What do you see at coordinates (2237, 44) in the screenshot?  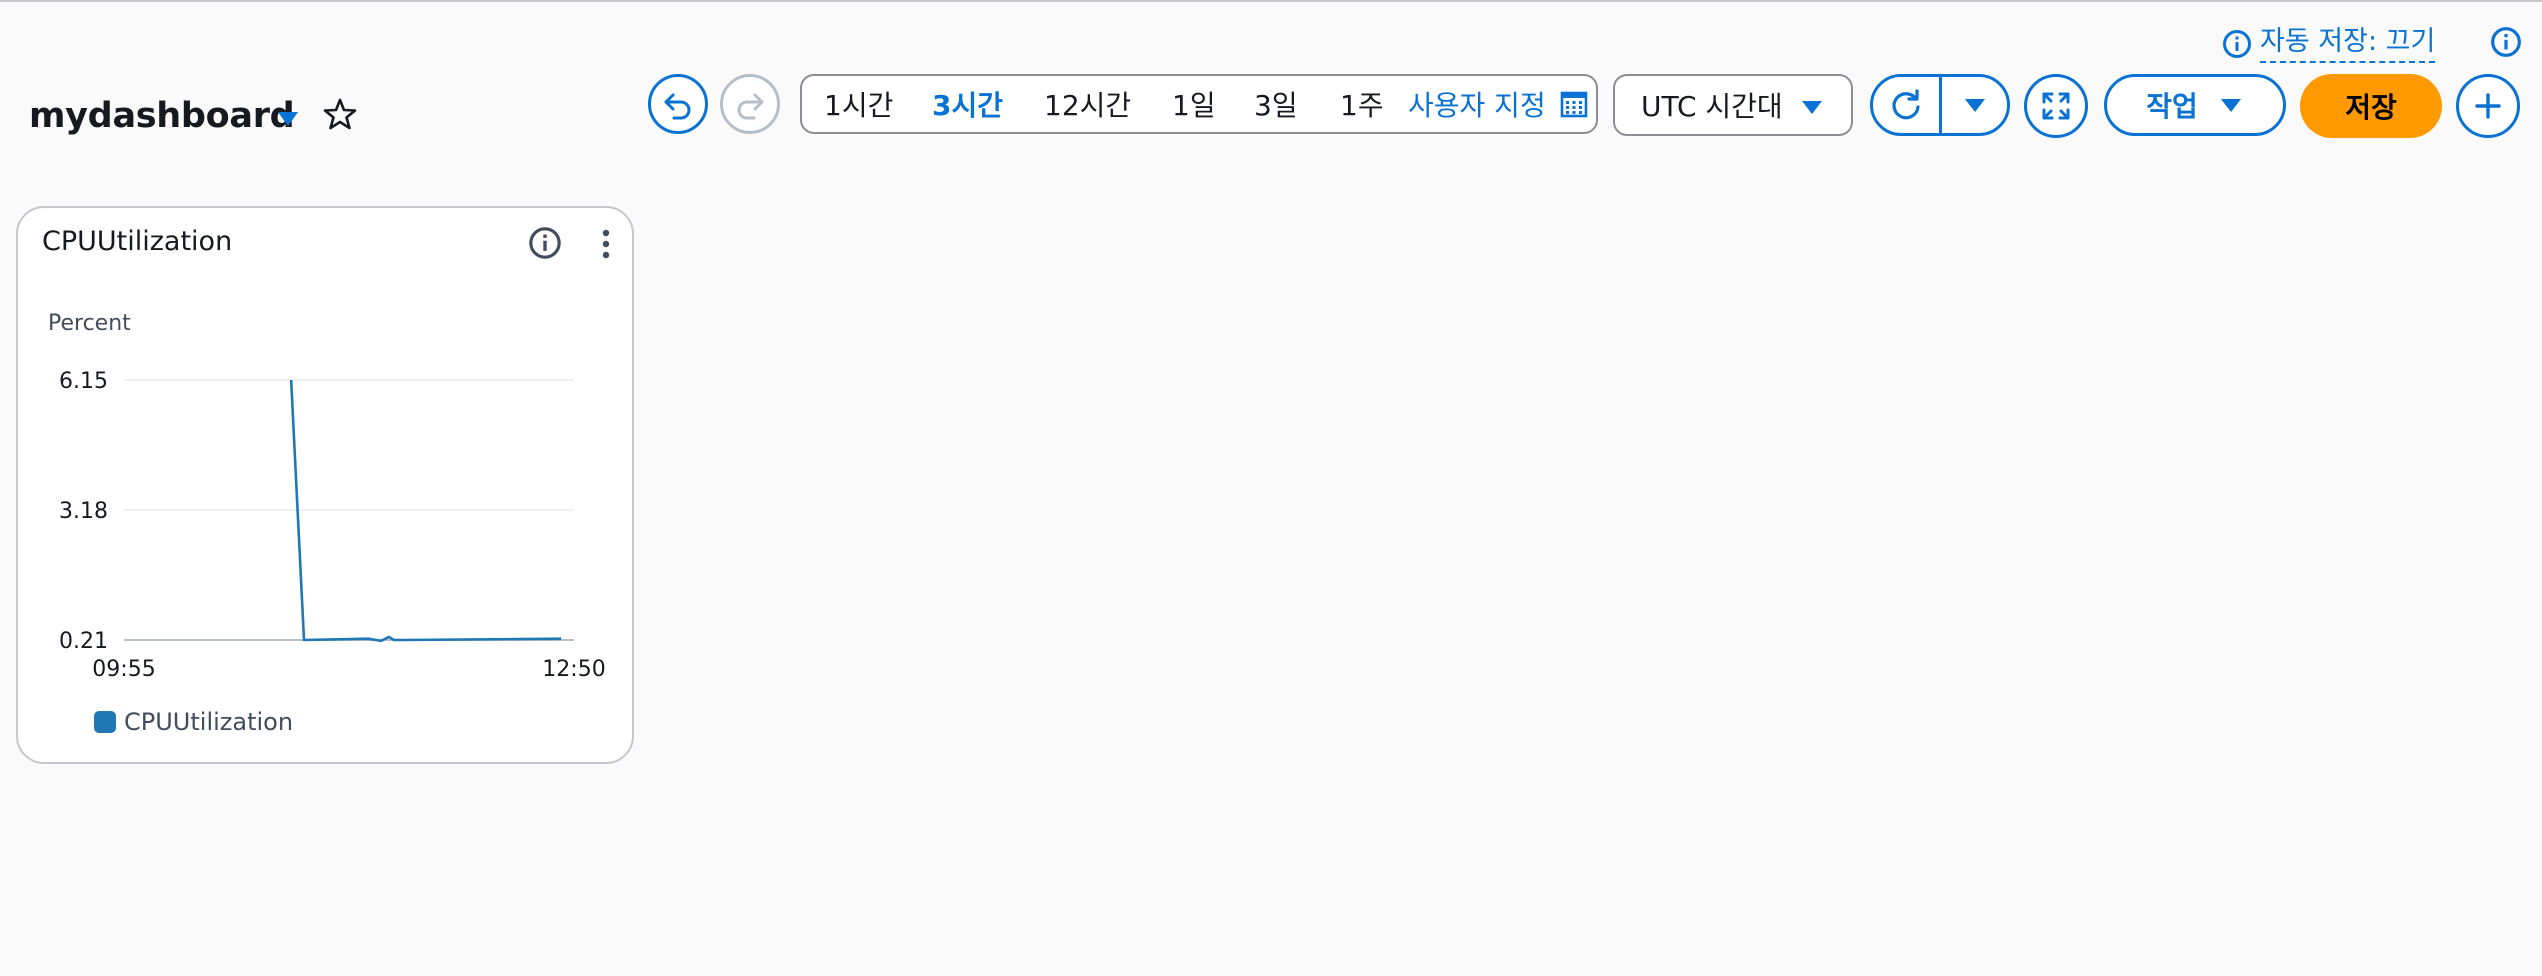 I see `info-icon` at bounding box center [2237, 44].